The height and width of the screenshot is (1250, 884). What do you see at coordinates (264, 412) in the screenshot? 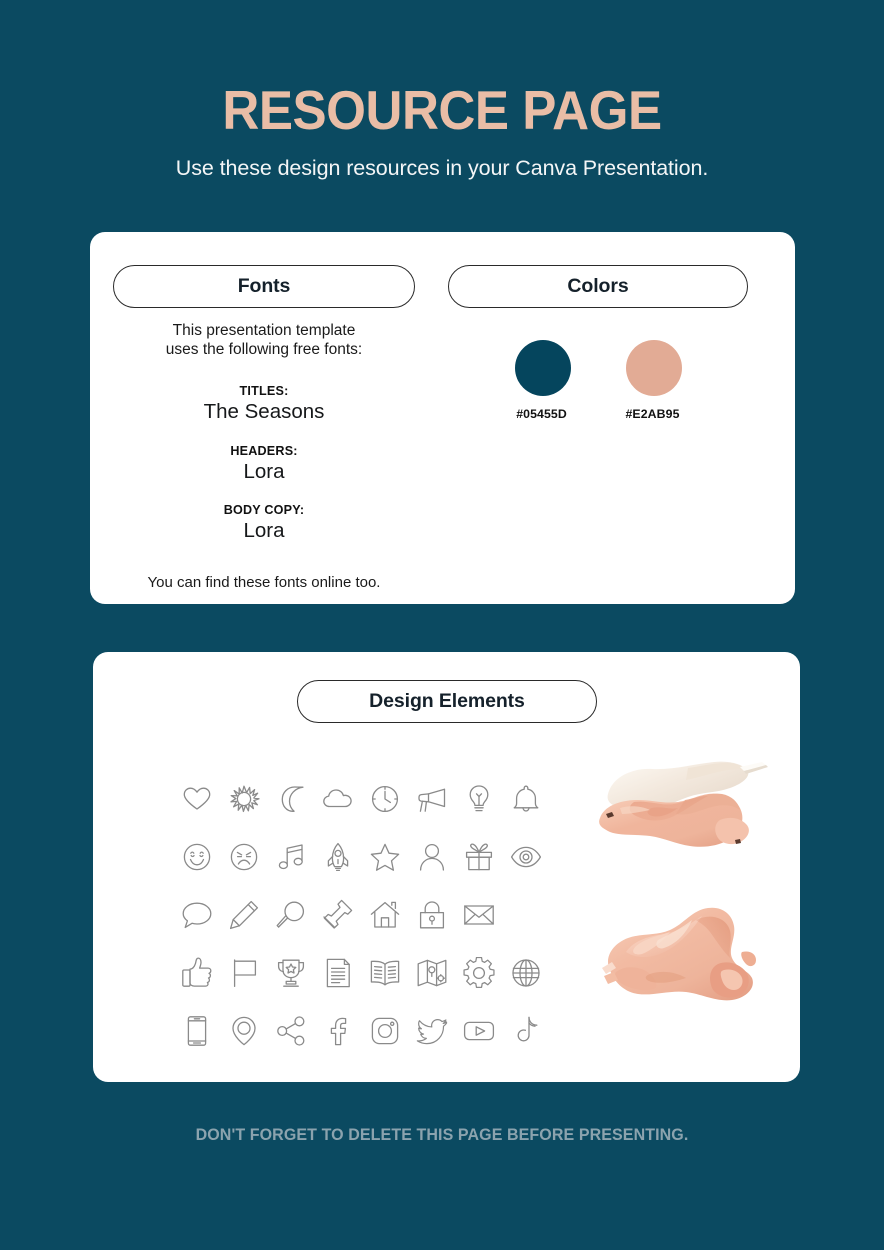
I see `font-group-titles-value: The Seasons` at bounding box center [264, 412].